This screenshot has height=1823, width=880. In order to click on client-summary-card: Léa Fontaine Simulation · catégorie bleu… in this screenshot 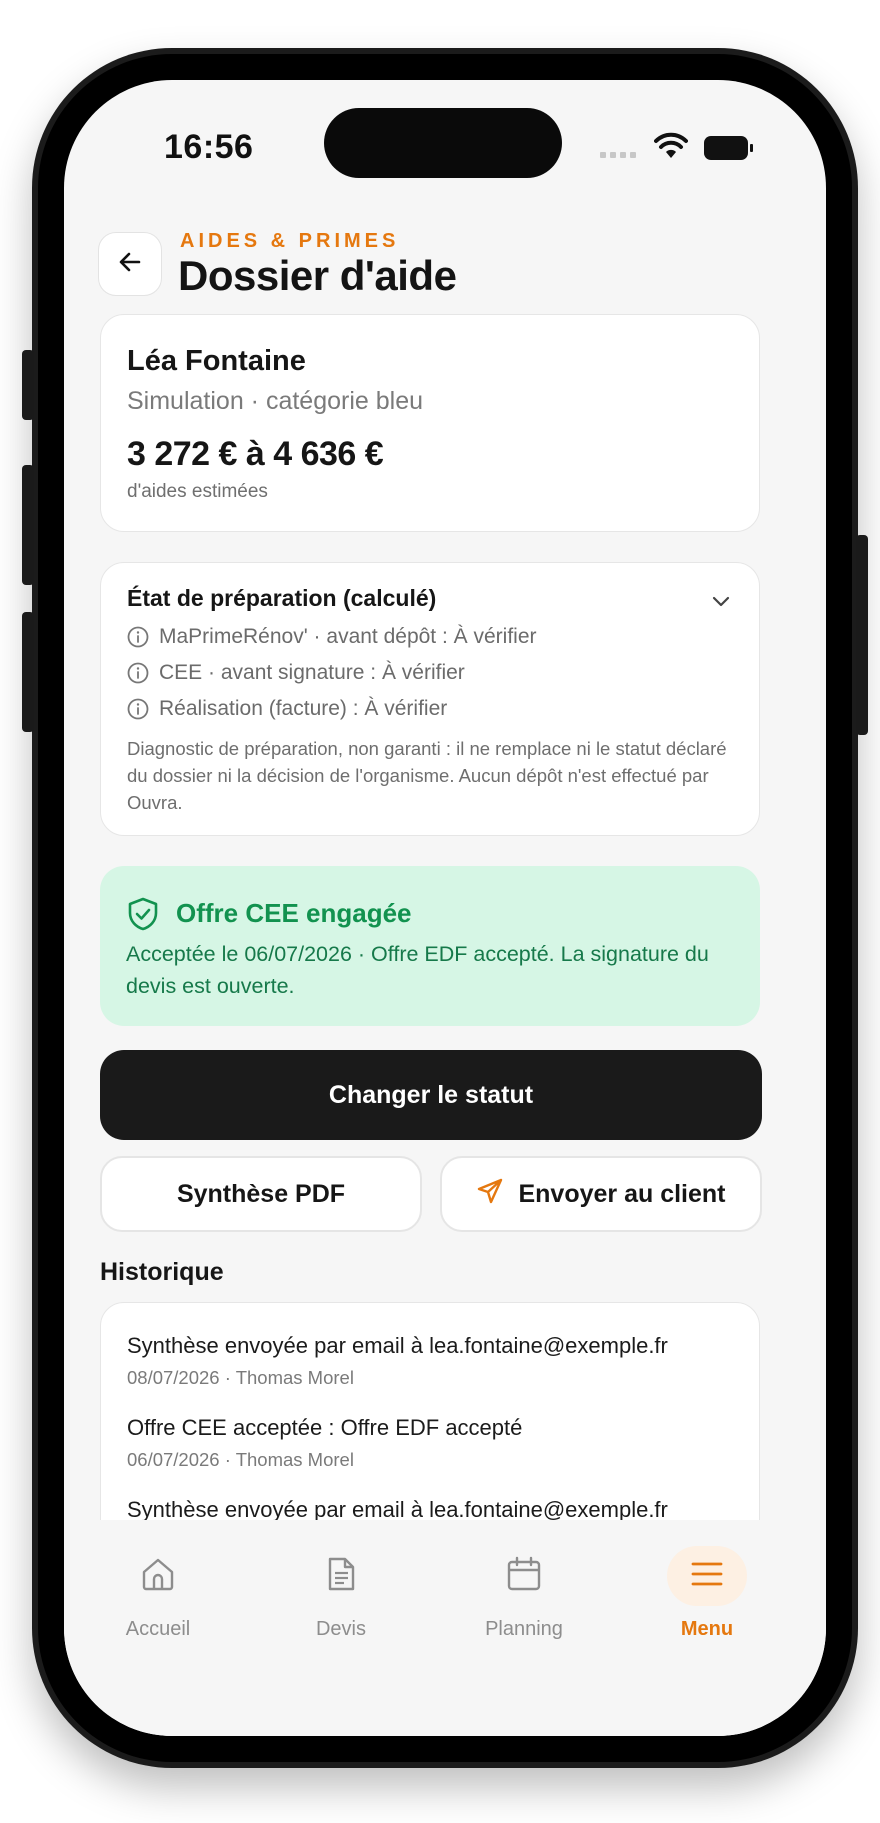, I will do `click(430, 423)`.